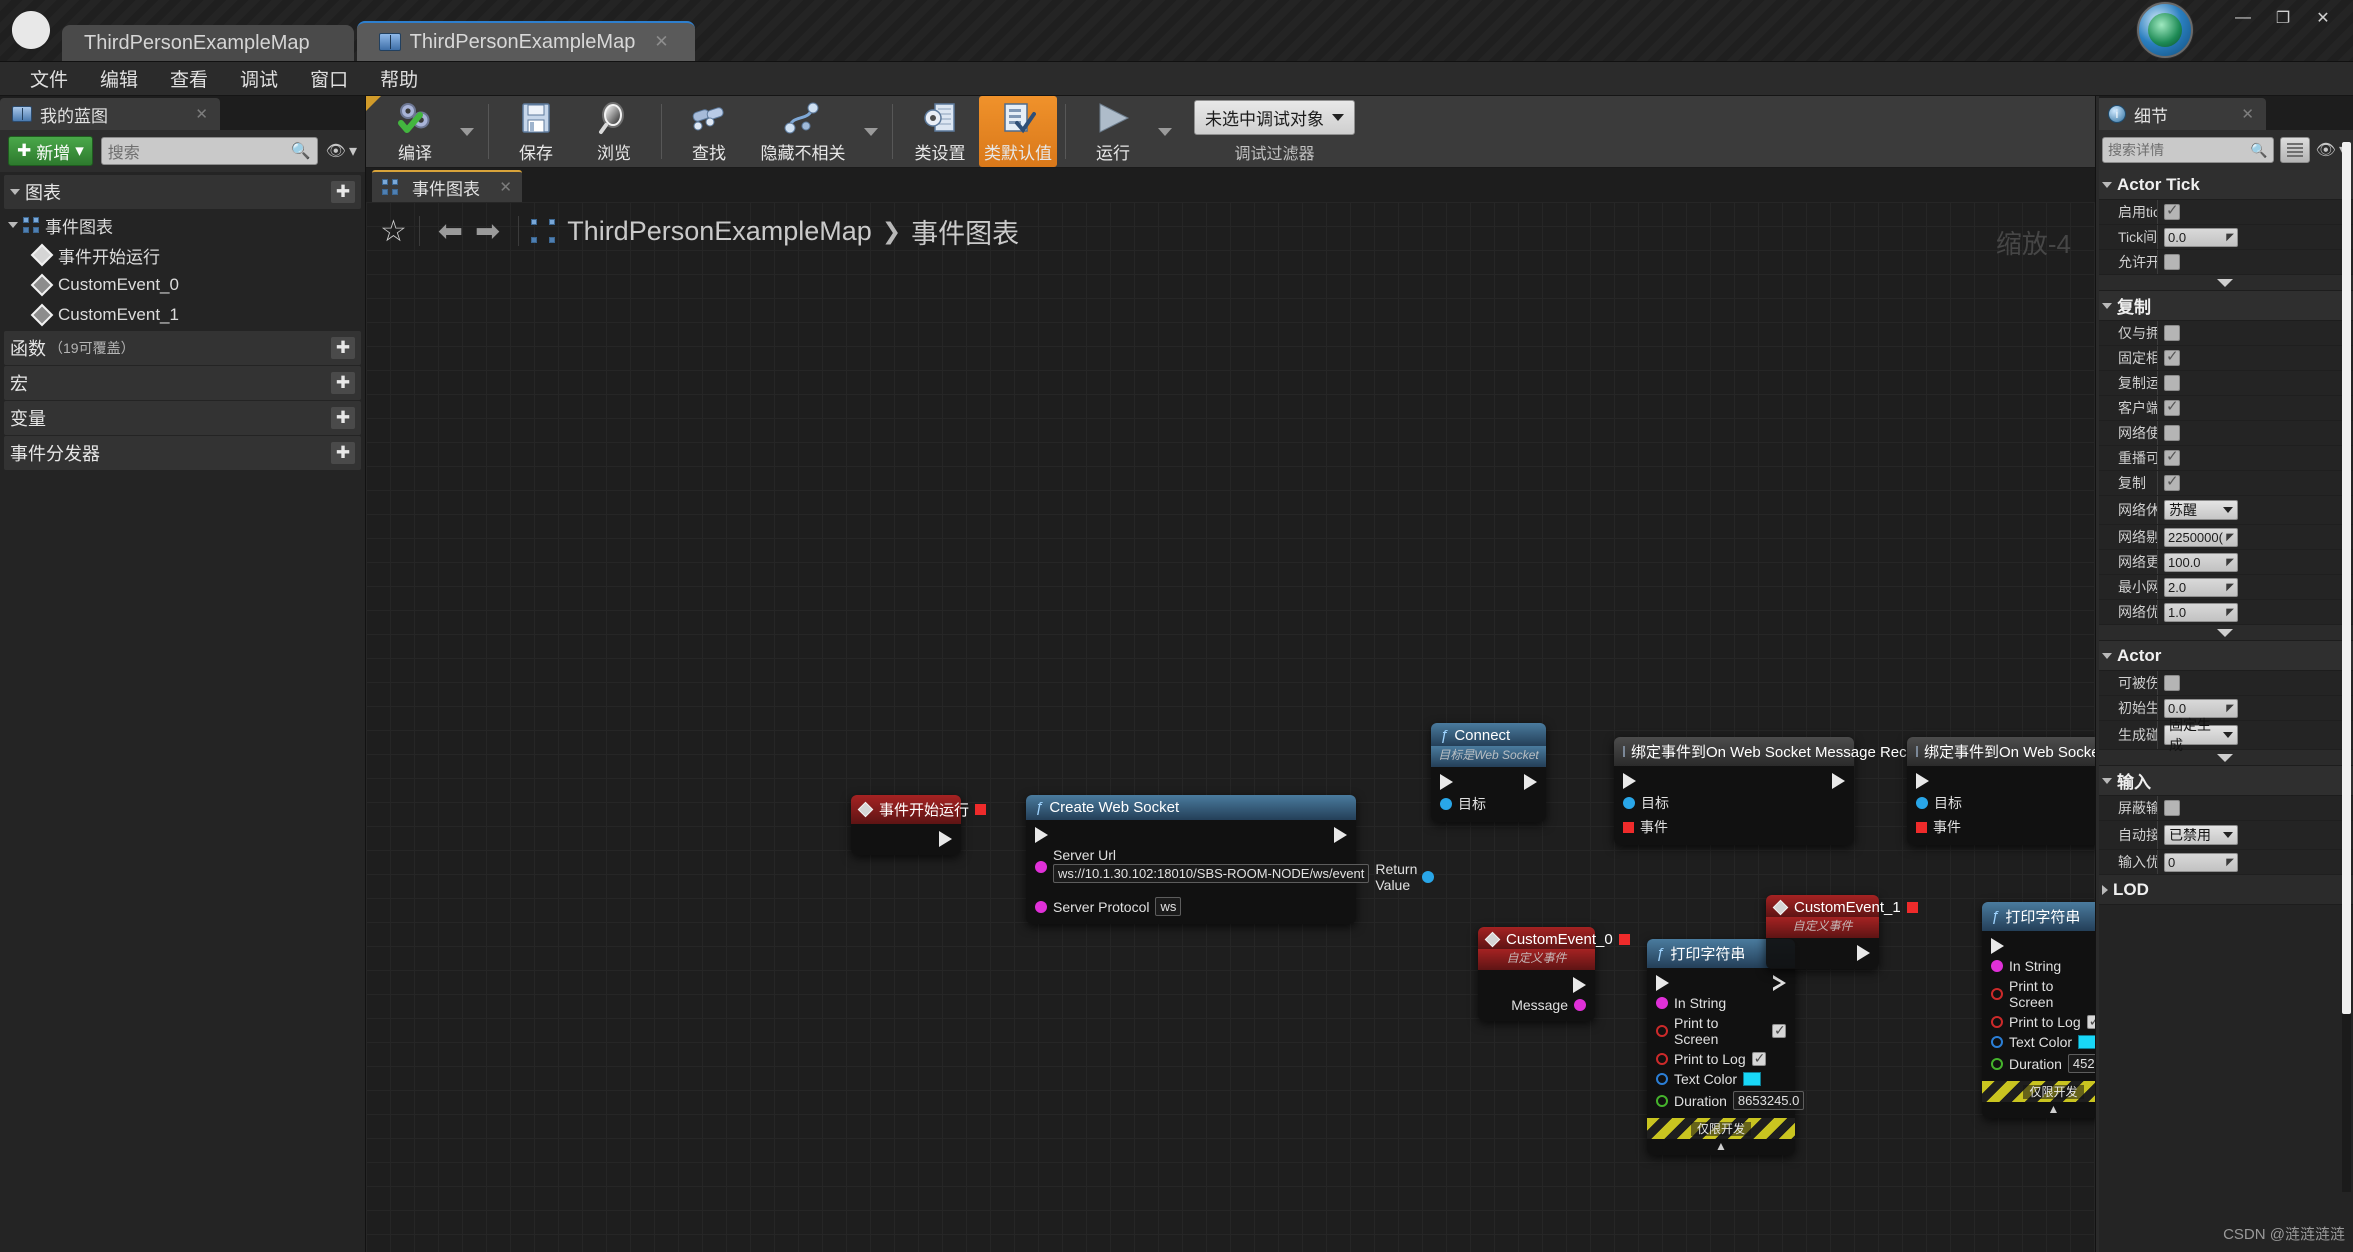  Describe the element at coordinates (259, 78) in the screenshot. I see `menu-item-debug: 调试` at that location.